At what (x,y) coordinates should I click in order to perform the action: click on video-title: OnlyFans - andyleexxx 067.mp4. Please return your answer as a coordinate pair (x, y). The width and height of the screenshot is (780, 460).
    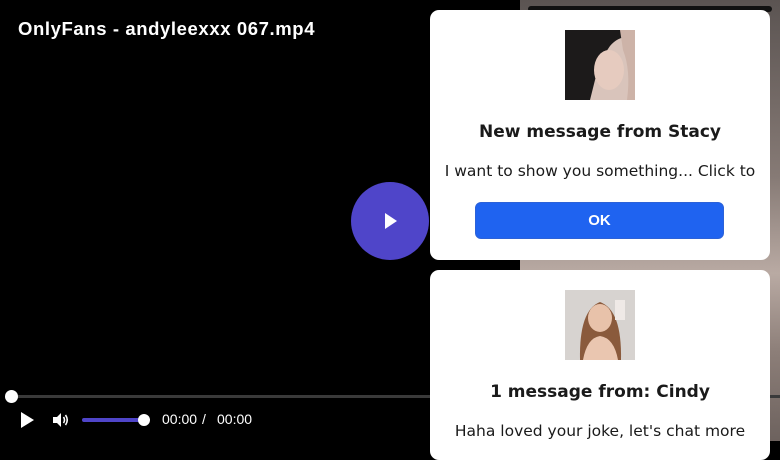
    Looking at the image, I should click on (167, 28).